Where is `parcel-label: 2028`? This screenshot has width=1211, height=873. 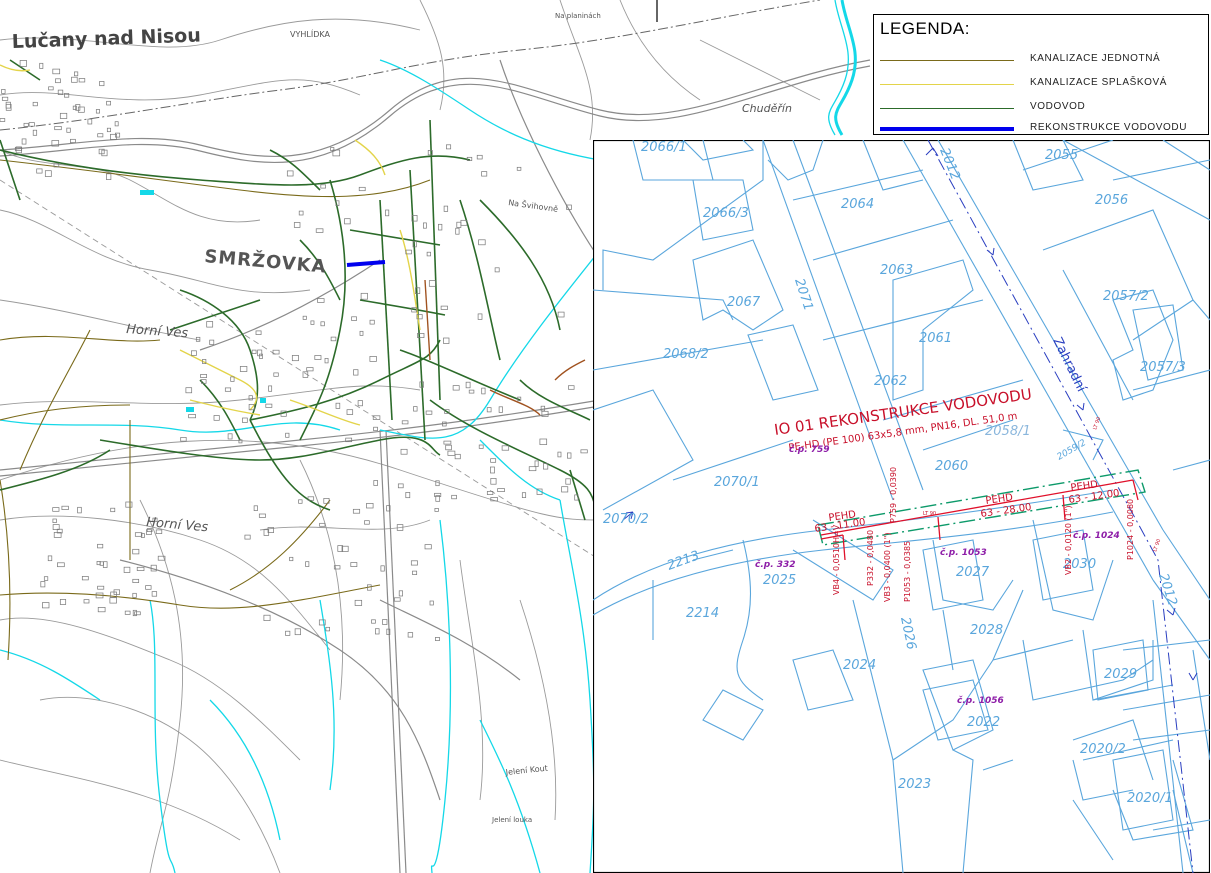
parcel-label: 2028 is located at coordinates (986, 630).